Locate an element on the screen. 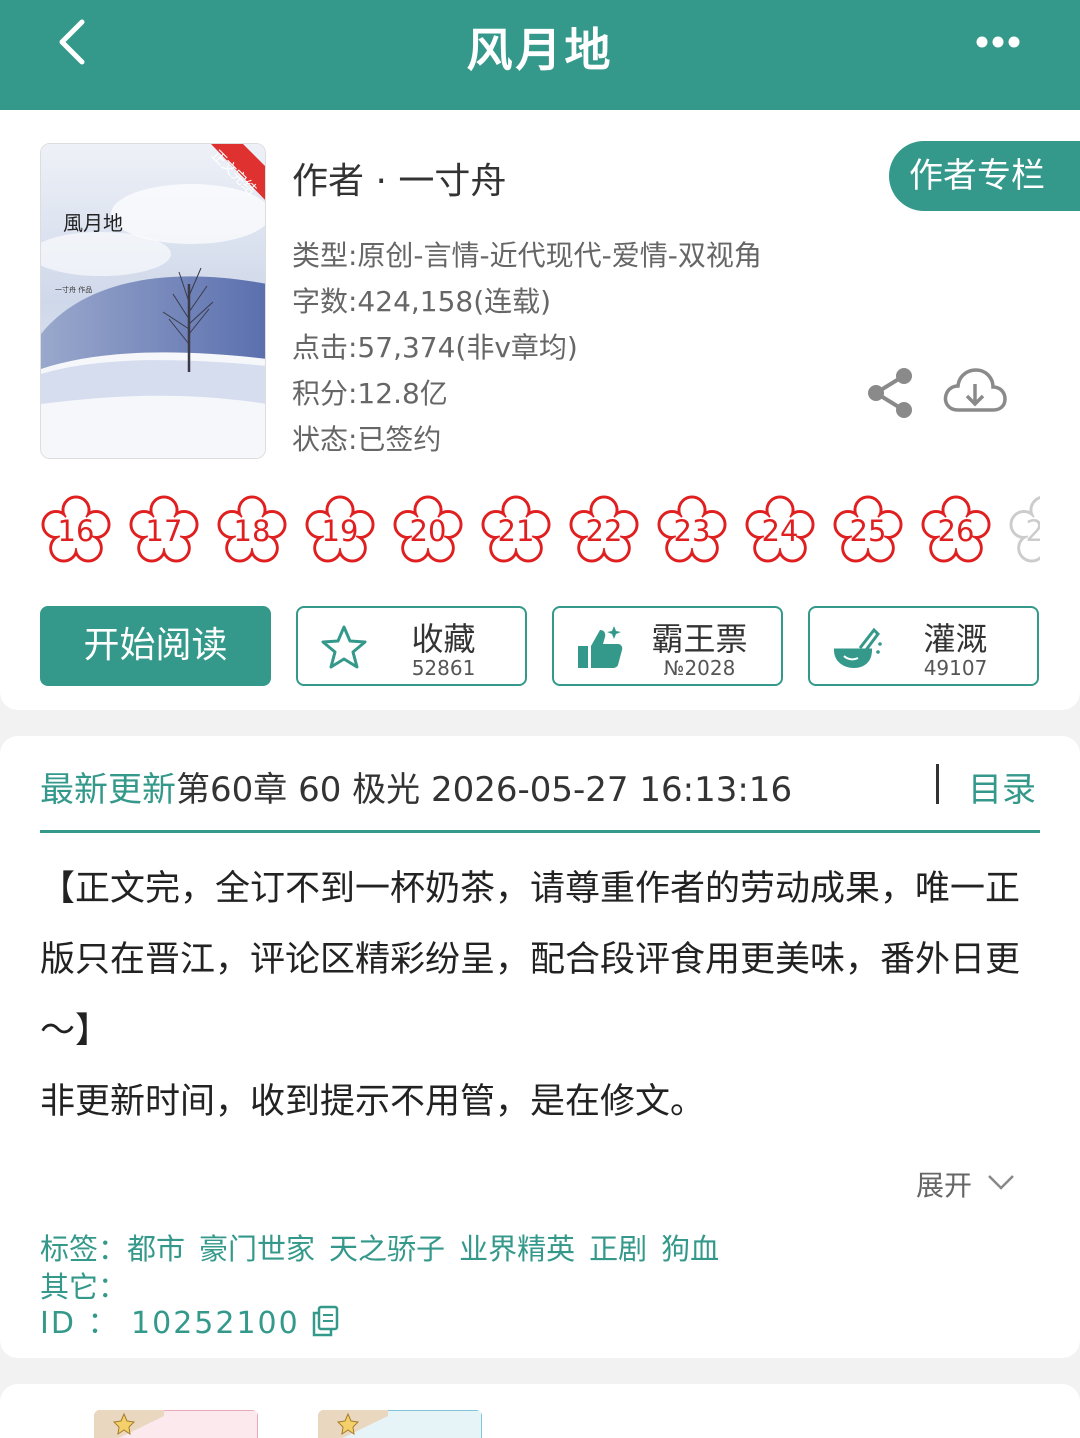  expand-button: 展开 is located at coordinates (965, 1184).